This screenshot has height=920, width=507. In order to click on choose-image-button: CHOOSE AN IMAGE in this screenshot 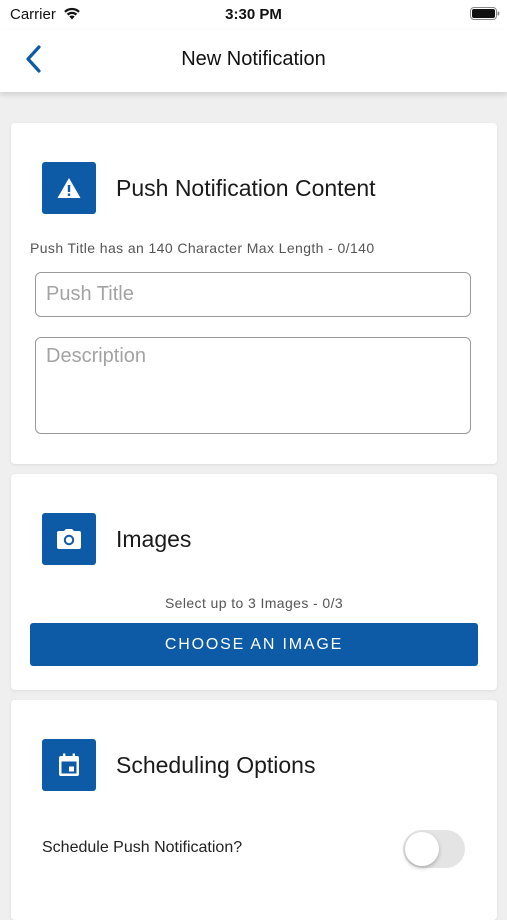, I will do `click(254, 644)`.